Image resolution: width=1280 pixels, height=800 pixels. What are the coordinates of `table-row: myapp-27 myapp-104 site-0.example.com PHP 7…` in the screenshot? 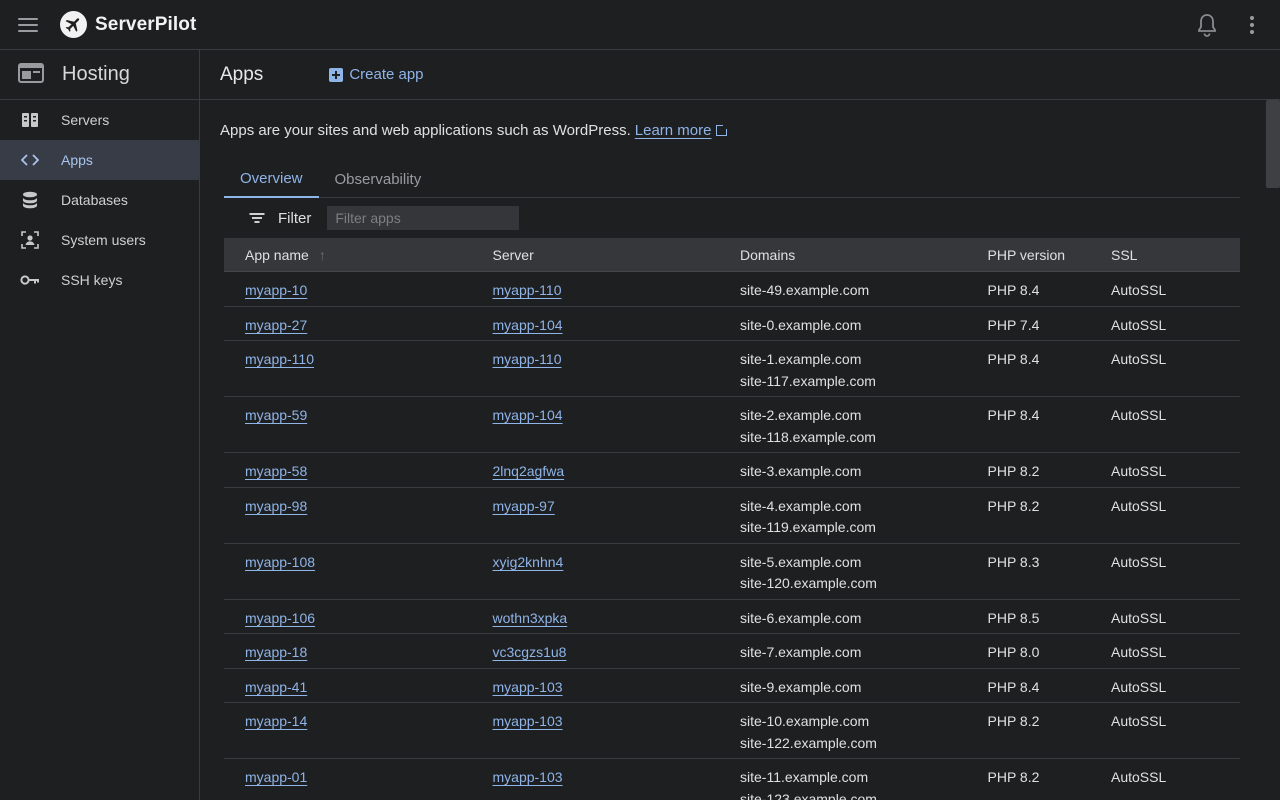 It's located at (732, 324).